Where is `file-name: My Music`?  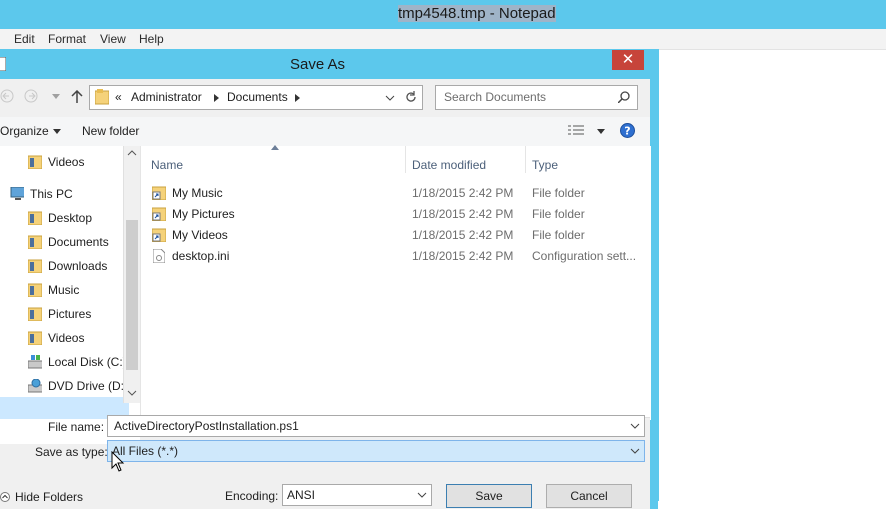
file-name: My Music is located at coordinates (197, 193).